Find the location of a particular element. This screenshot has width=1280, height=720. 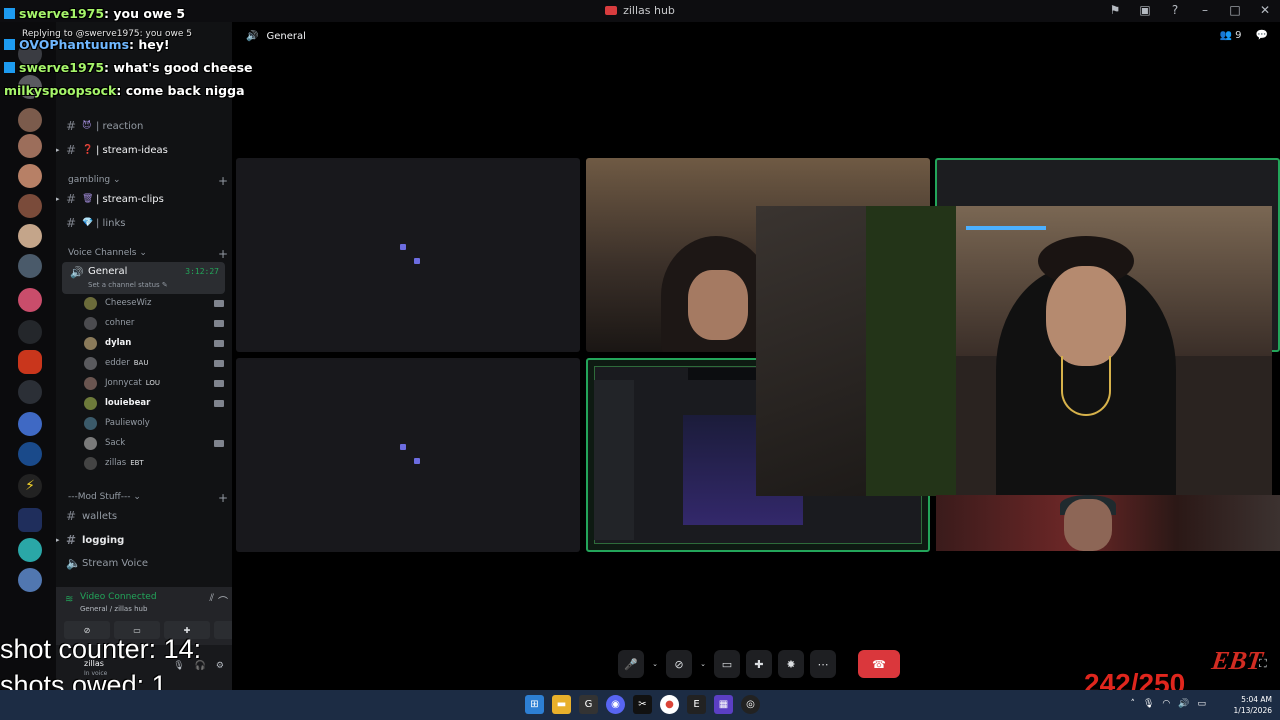

channel-status: Set a channel status ✎ is located at coordinates (128, 285).